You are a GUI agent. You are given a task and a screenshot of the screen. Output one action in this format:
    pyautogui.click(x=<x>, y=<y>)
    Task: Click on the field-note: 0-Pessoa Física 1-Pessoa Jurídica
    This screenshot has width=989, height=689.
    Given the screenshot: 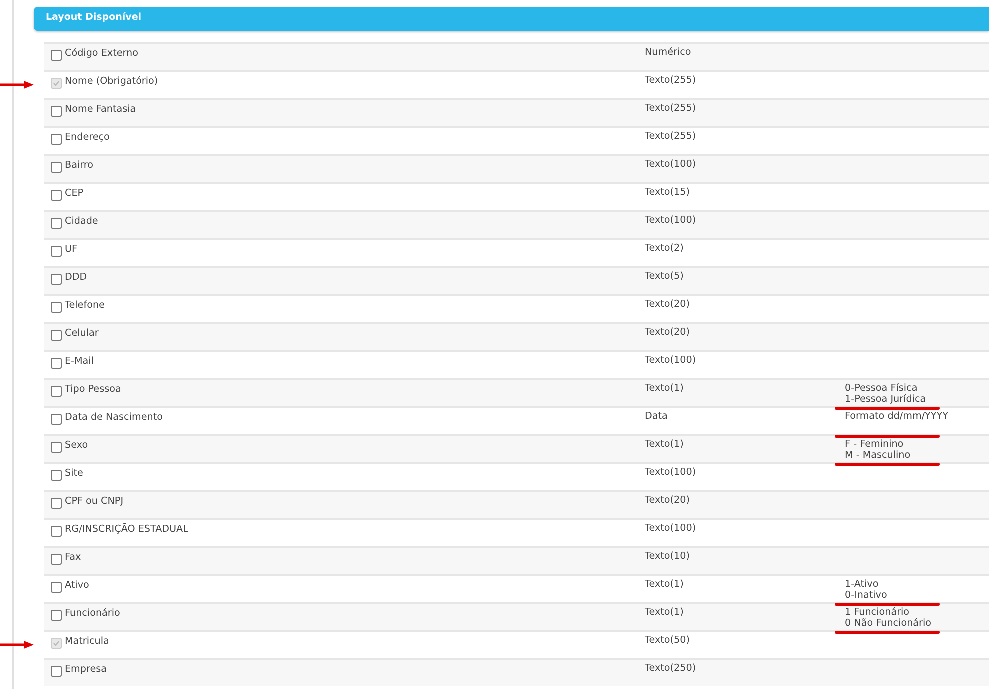 What is the action you would take?
    pyautogui.click(x=885, y=394)
    